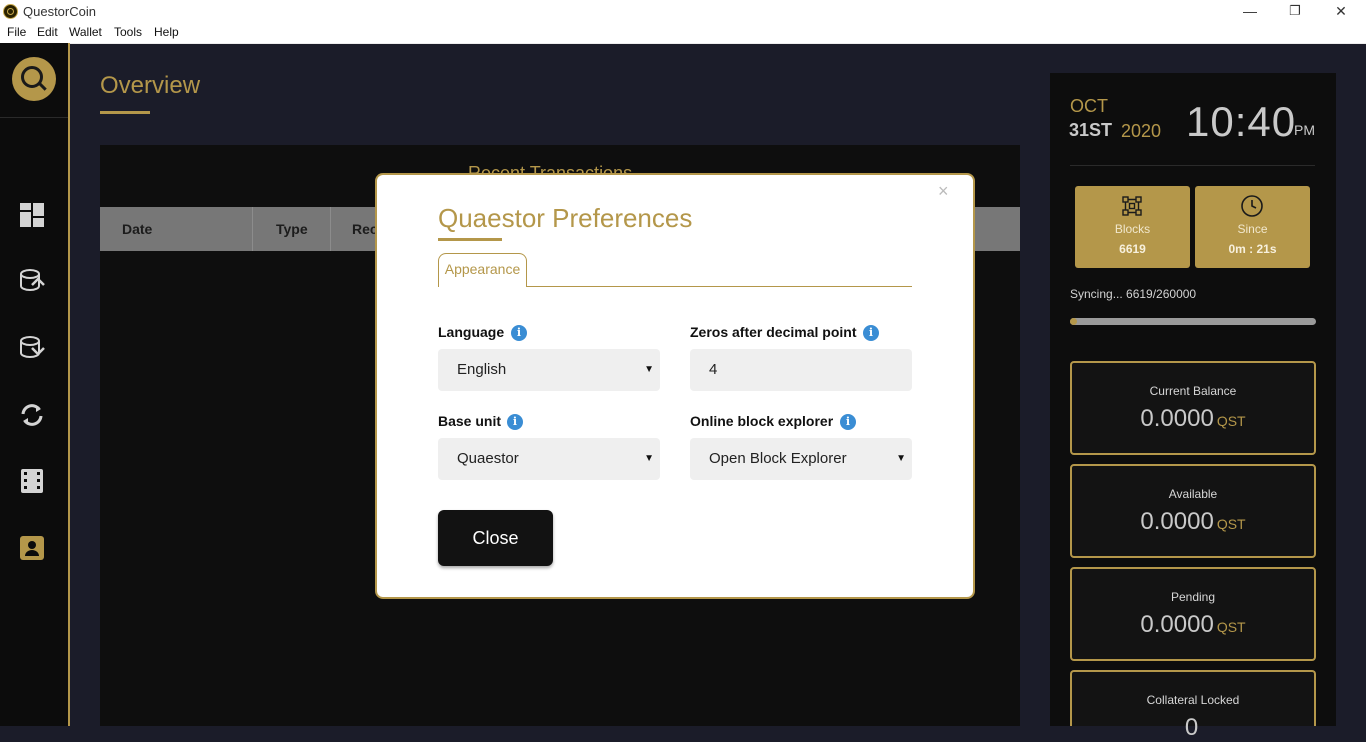 The image size is (1366, 742). Describe the element at coordinates (1133, 294) in the screenshot. I see `sync-status: Syncing... 6619/260000` at that location.